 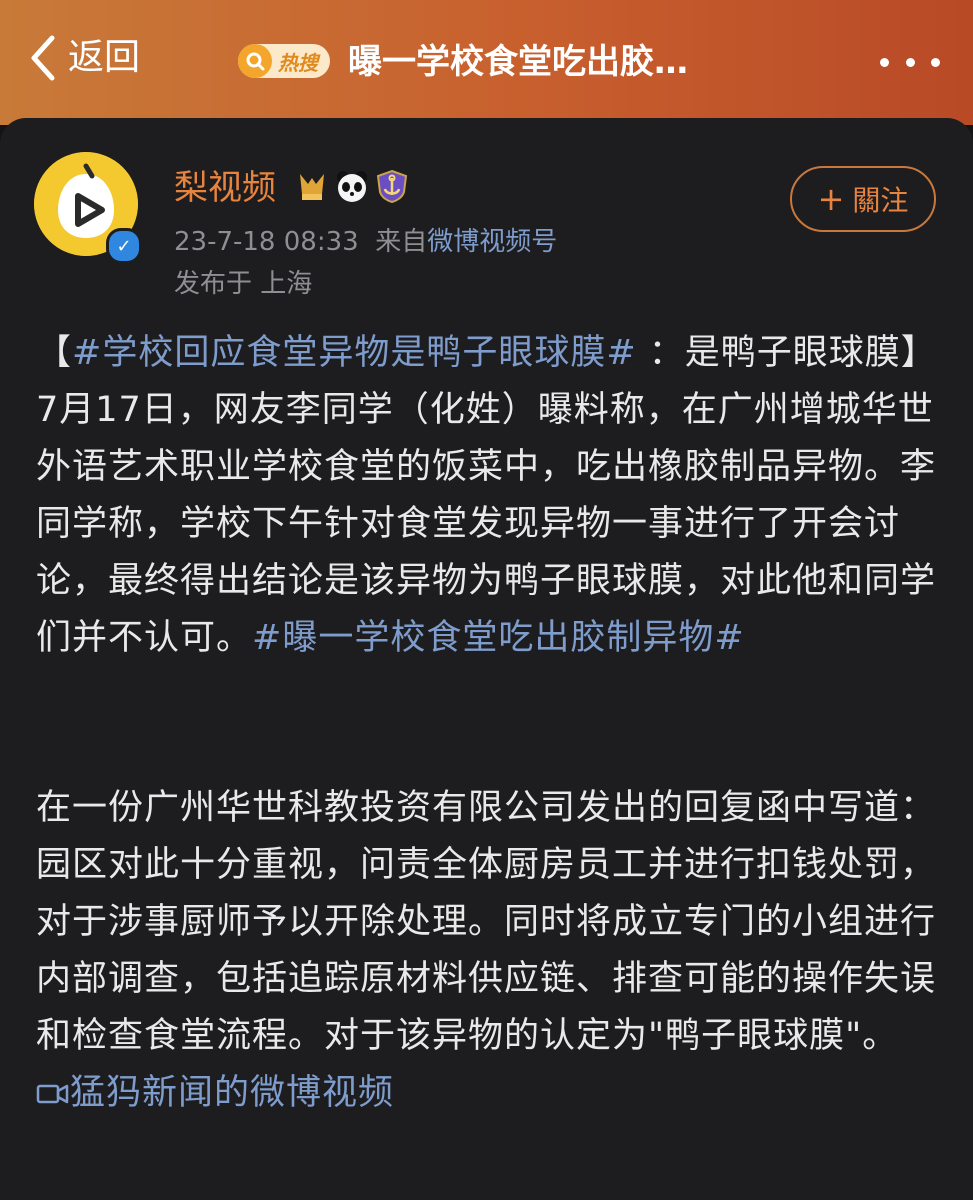 What do you see at coordinates (354, 353) in the screenshot?
I see `hashtag-link: #学校回应食堂异物是鸭子眼球膜#` at bounding box center [354, 353].